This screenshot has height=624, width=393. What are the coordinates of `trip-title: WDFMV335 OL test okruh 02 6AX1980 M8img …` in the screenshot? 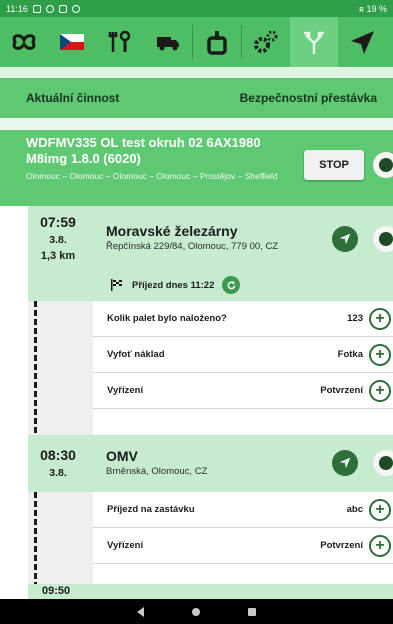 It's located at (143, 150).